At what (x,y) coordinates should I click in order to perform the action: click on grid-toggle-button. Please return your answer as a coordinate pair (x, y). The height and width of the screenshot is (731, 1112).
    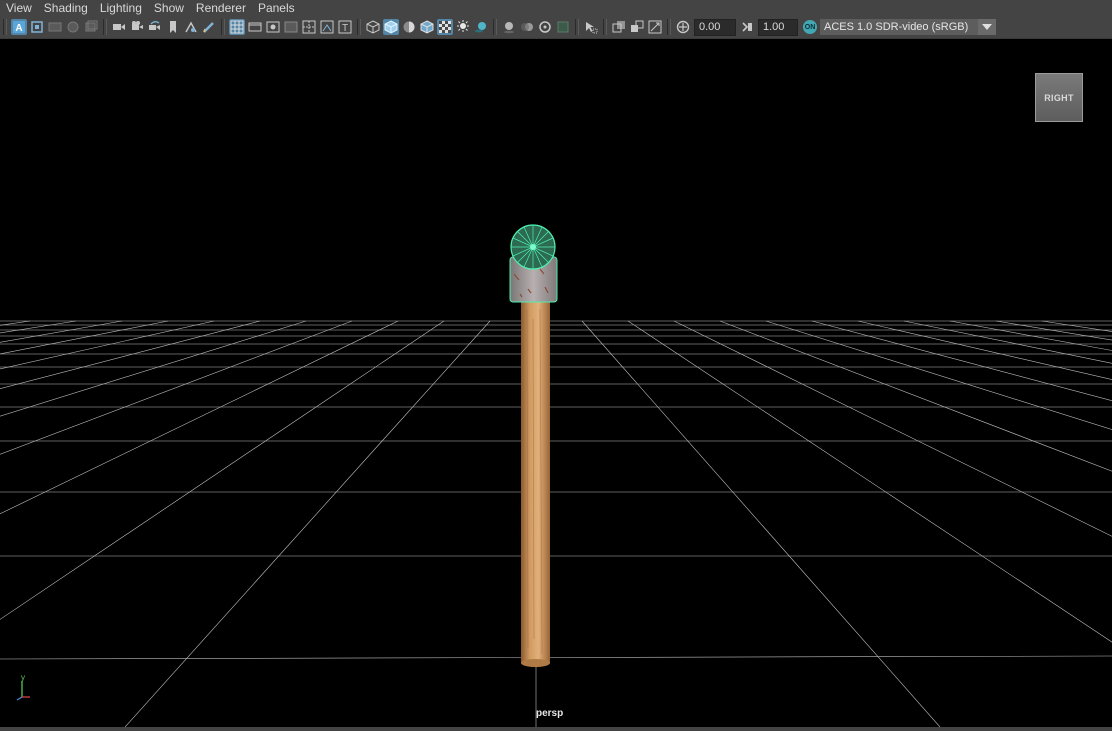
    Looking at the image, I should click on (237, 27).